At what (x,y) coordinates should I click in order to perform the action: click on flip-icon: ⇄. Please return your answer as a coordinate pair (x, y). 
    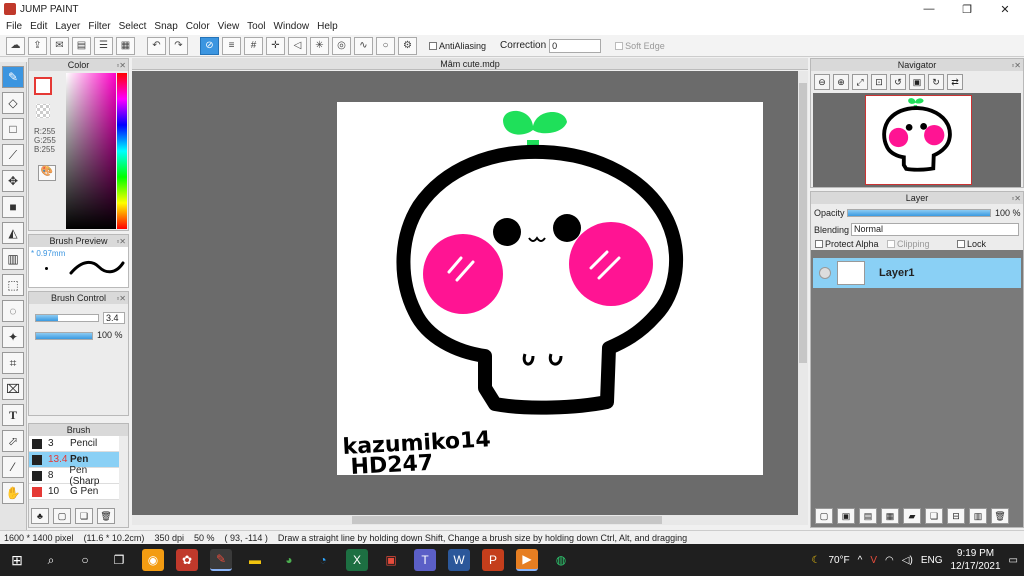
    Looking at the image, I should click on (955, 82).